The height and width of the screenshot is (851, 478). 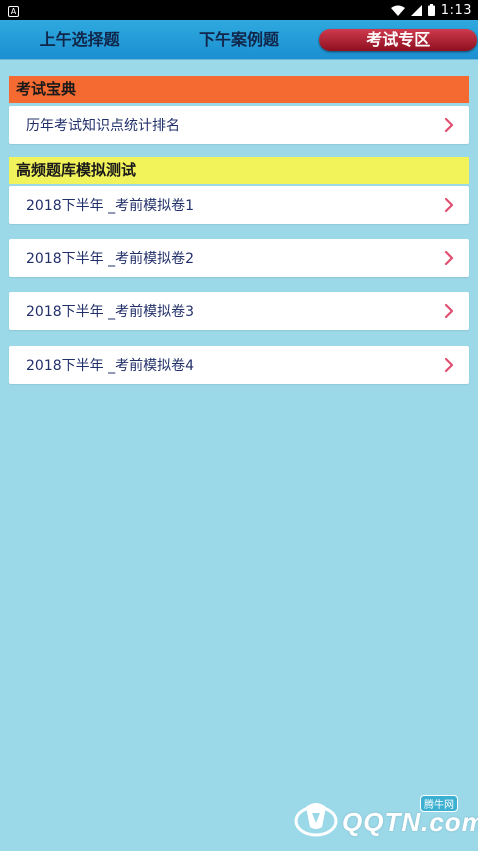 I want to click on tab-wrap-1: 上午选择题, so click(x=79, y=40).